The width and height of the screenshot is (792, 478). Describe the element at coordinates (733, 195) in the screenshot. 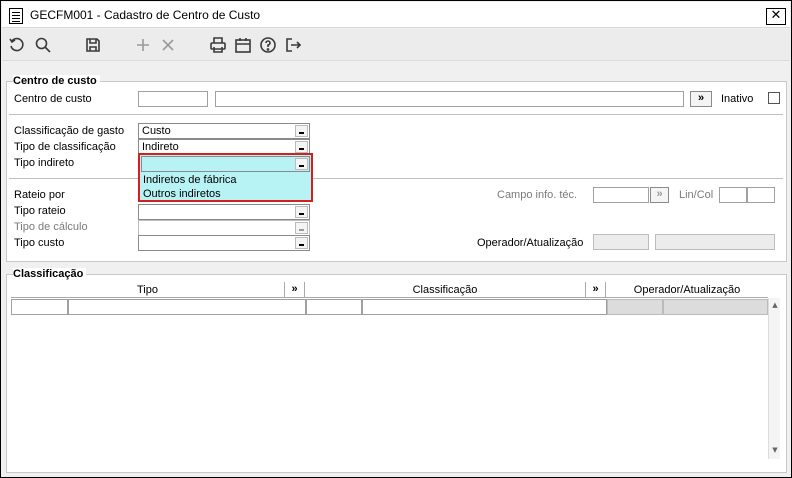

I see `lin-input` at that location.